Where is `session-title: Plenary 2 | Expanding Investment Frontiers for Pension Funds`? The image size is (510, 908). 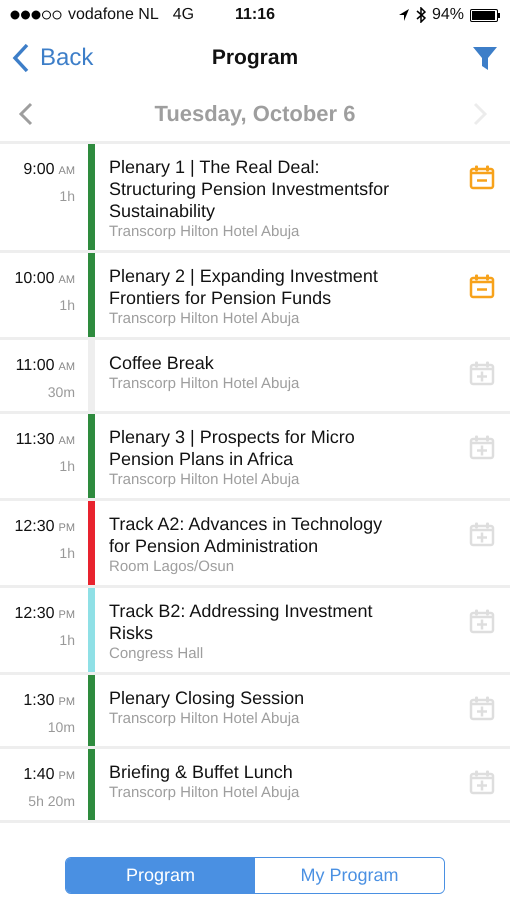 session-title: Plenary 2 | Expanding Investment Frontiers for Pension Funds is located at coordinates (244, 287).